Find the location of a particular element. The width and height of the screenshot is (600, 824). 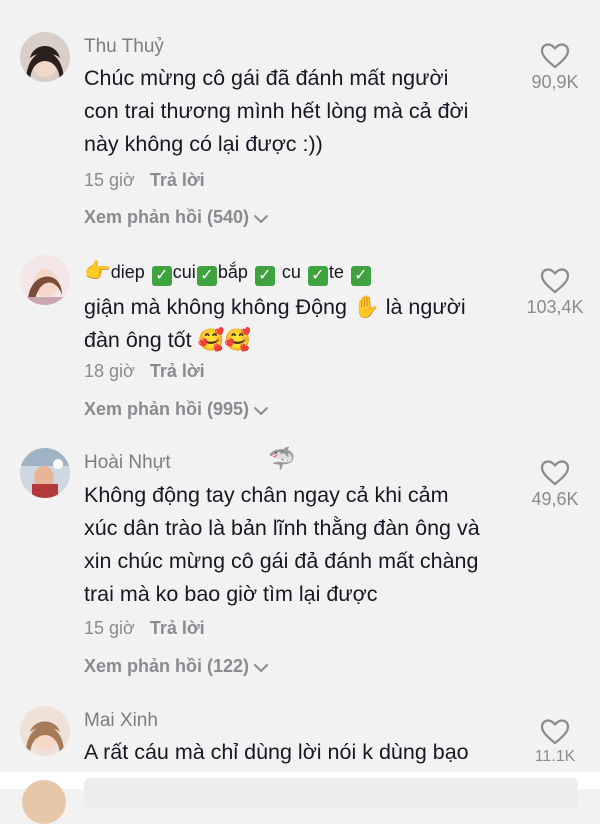

smiling-face-hearts-icon: 🥰🥰 is located at coordinates (224, 340).